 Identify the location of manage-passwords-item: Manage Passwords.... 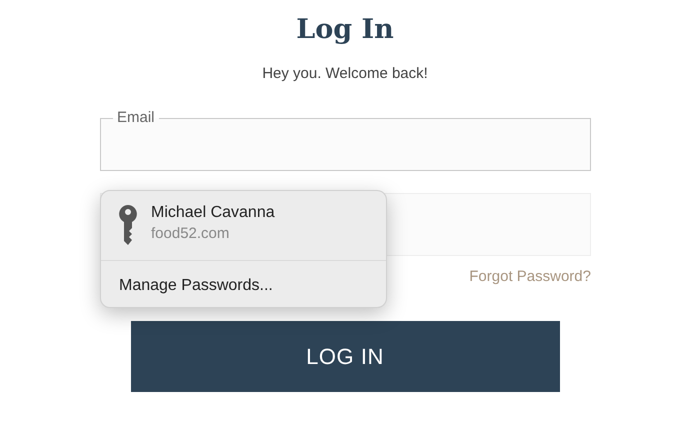
(243, 279).